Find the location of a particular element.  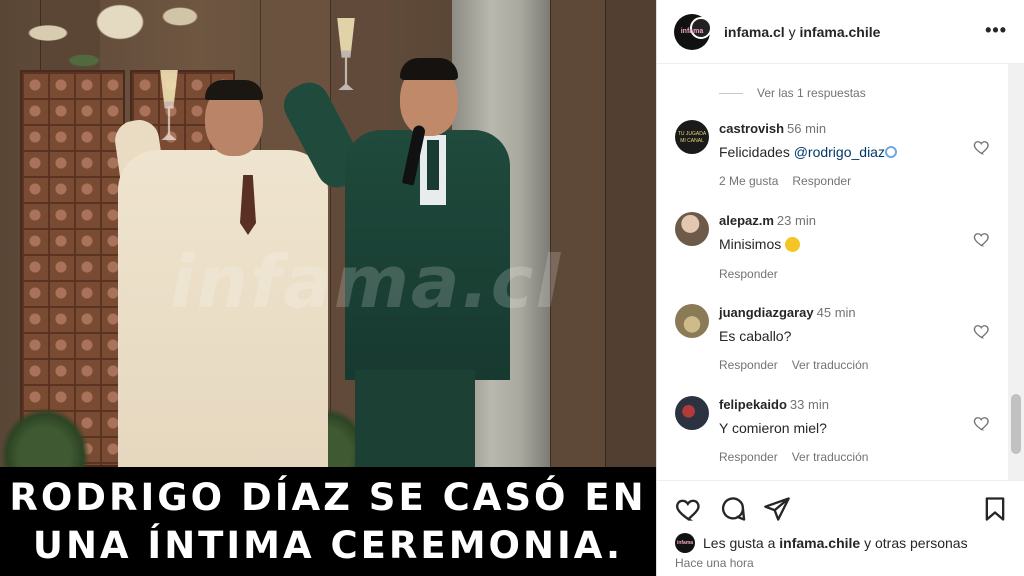

likes-suffix: y otras personas is located at coordinates (916, 543).